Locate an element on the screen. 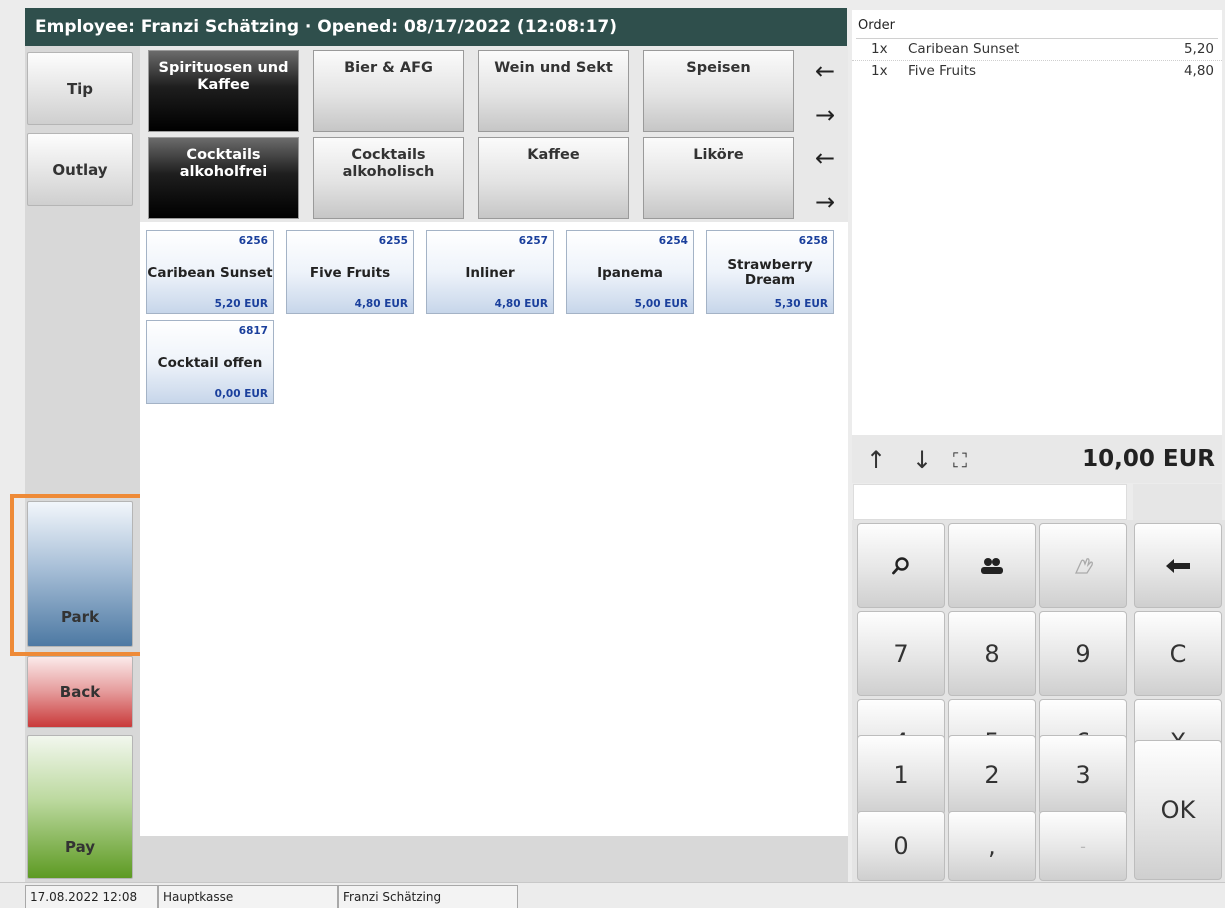  order-line-price: 4,80 is located at coordinates (1198, 71).